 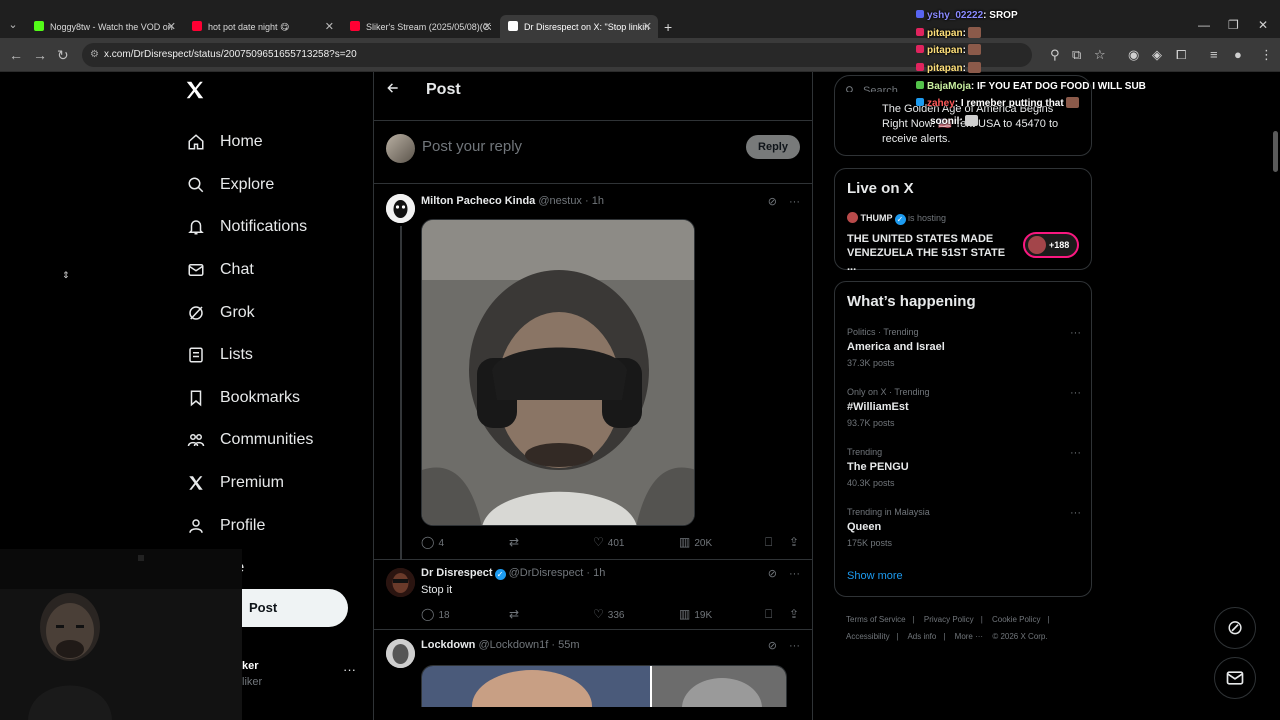 I want to click on chat-badge-icon, so click(x=920, y=14).